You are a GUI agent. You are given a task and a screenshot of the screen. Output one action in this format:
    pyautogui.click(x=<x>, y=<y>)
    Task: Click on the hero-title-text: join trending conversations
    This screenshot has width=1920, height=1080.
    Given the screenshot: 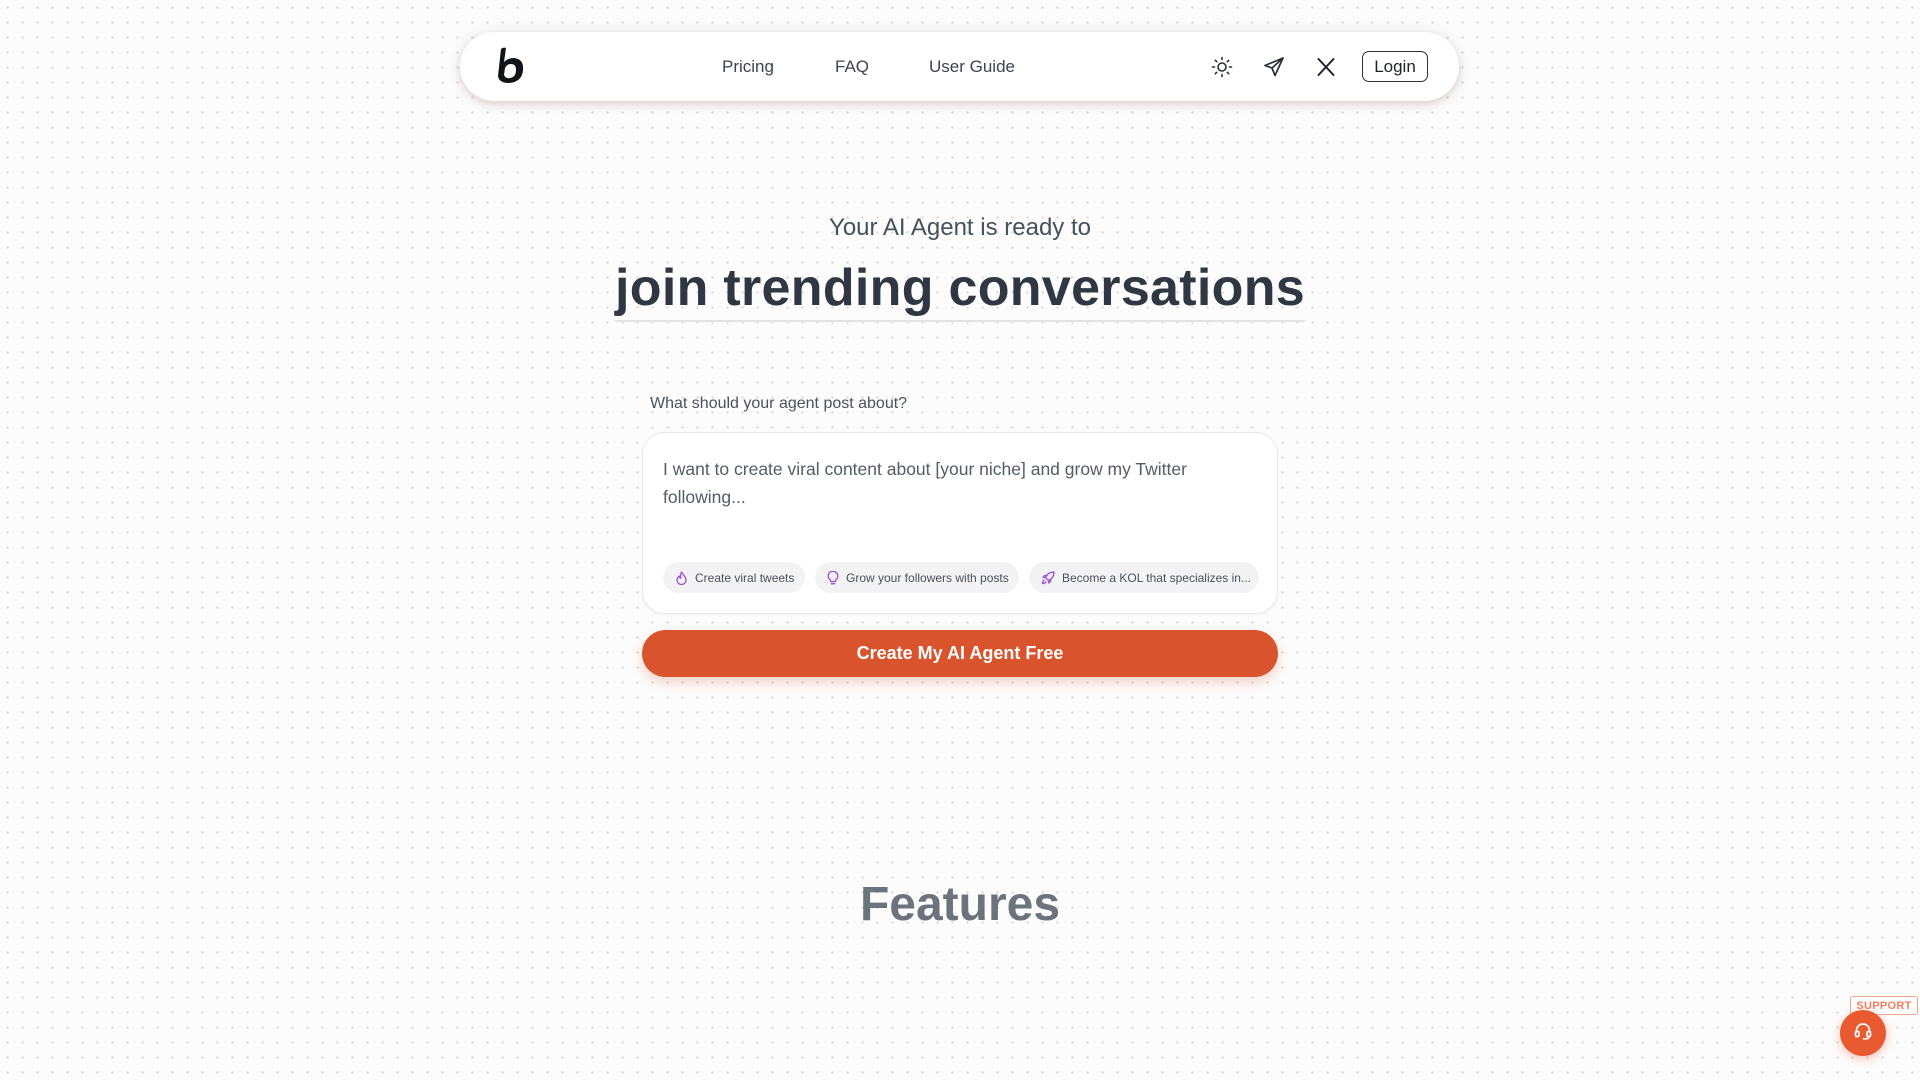 What is the action you would take?
    pyautogui.click(x=960, y=290)
    